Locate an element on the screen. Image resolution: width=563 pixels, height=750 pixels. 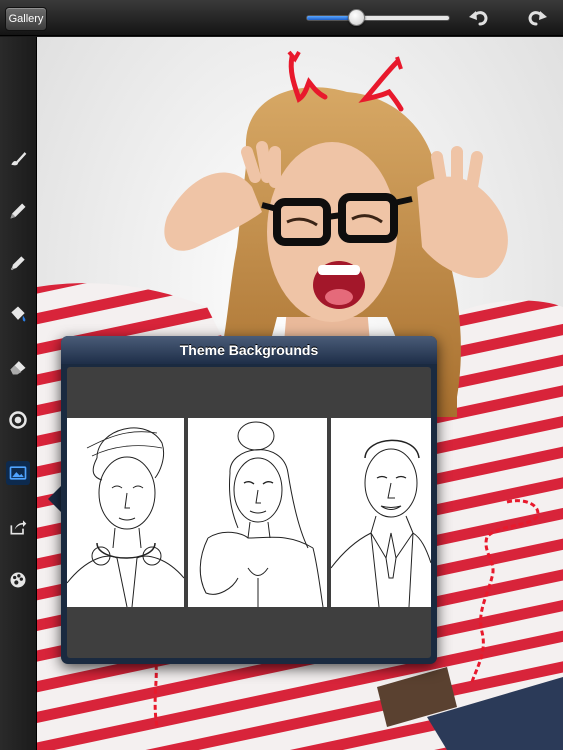
share-icon is located at coordinates (18, 527).